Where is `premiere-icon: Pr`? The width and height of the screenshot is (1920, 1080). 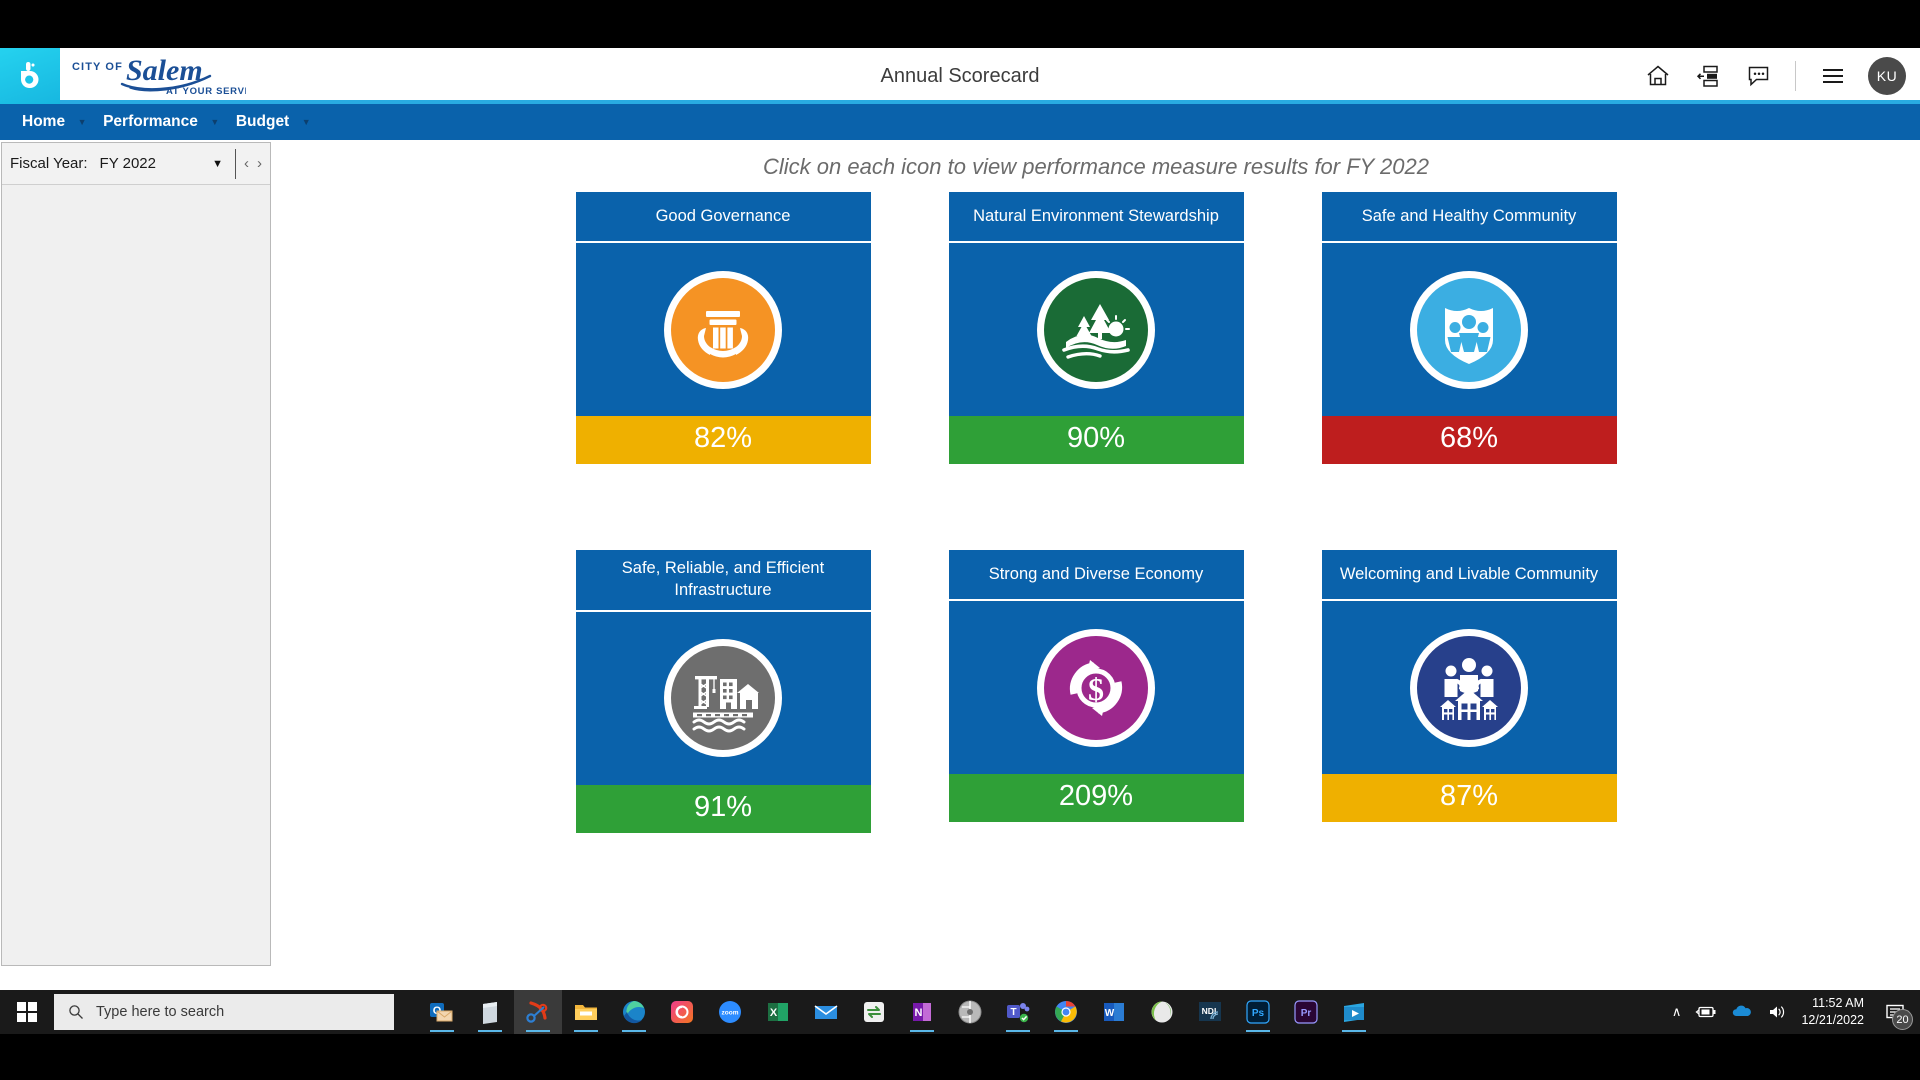 premiere-icon: Pr is located at coordinates (1306, 1012).